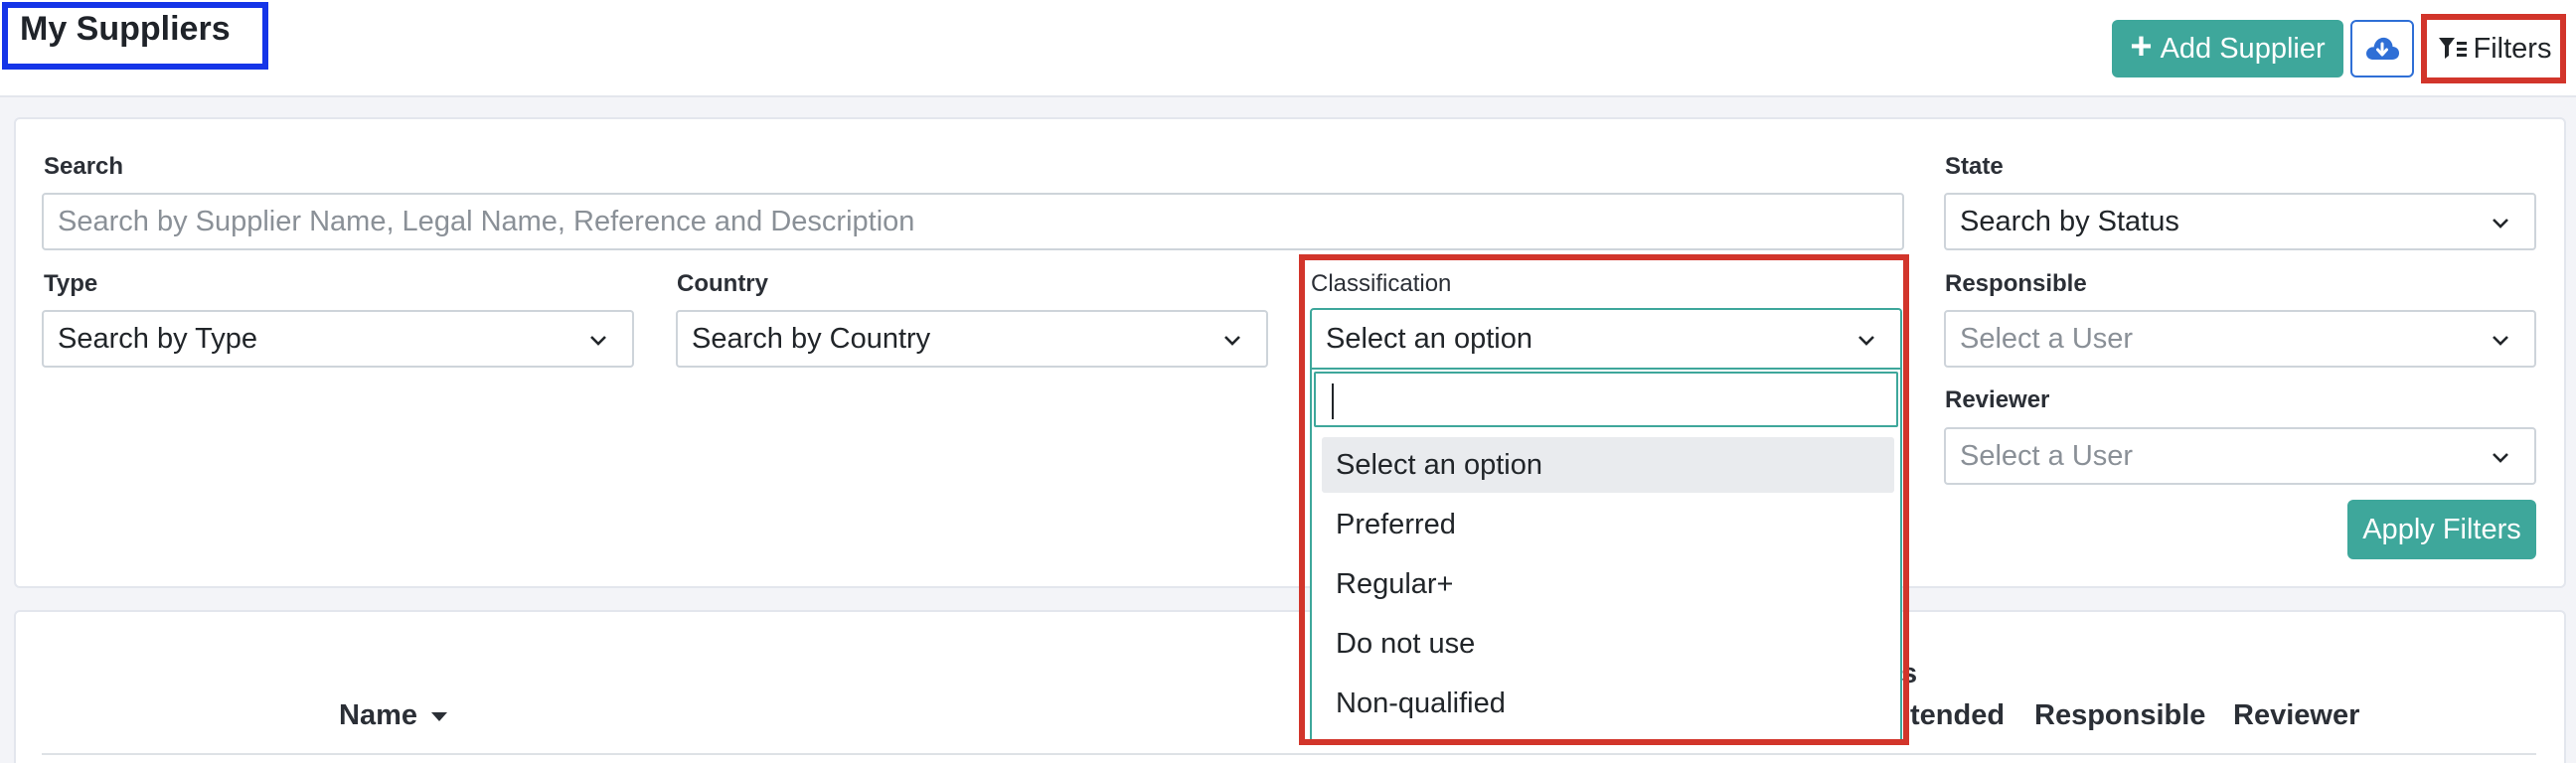 This screenshot has height=763, width=2576. I want to click on column-header-status: s, so click(1909, 674).